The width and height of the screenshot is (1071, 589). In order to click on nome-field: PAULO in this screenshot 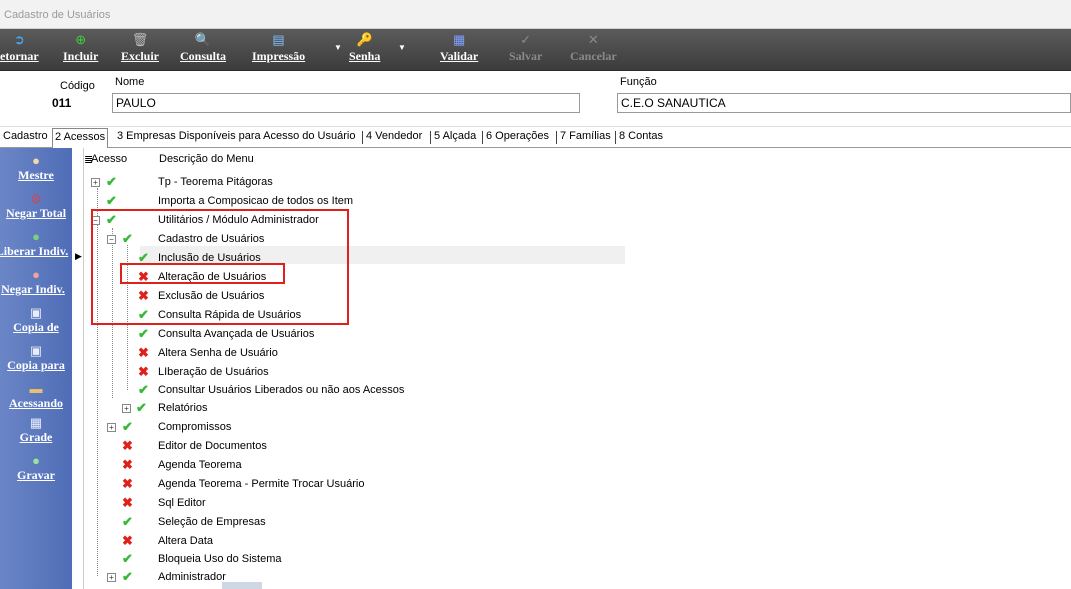, I will do `click(346, 103)`.